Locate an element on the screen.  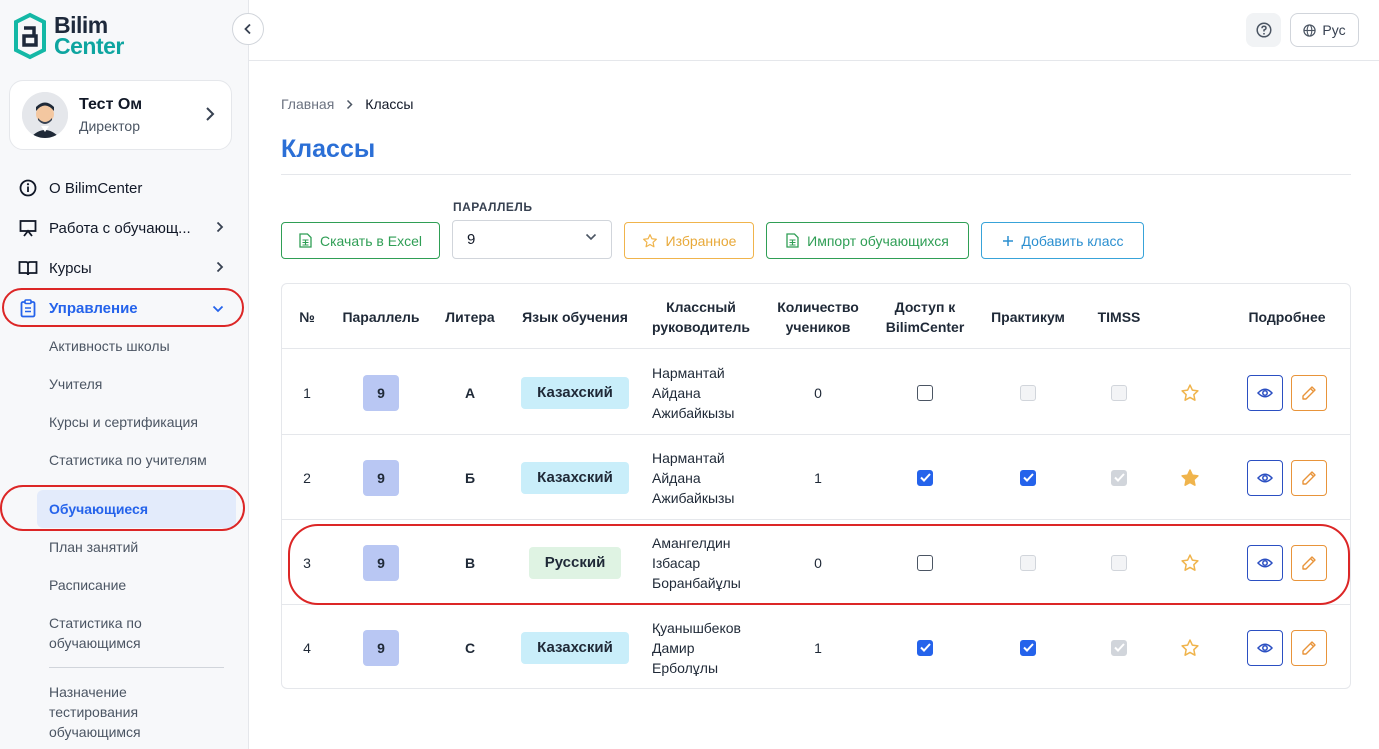
avatar-icon is located at coordinates (45, 115).